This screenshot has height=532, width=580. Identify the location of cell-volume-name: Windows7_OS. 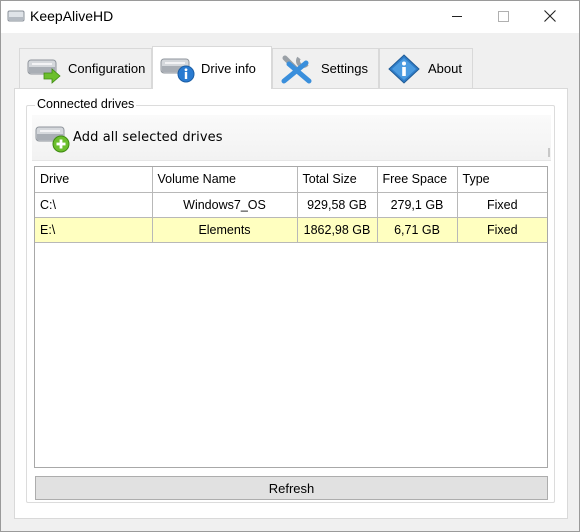
(225, 205).